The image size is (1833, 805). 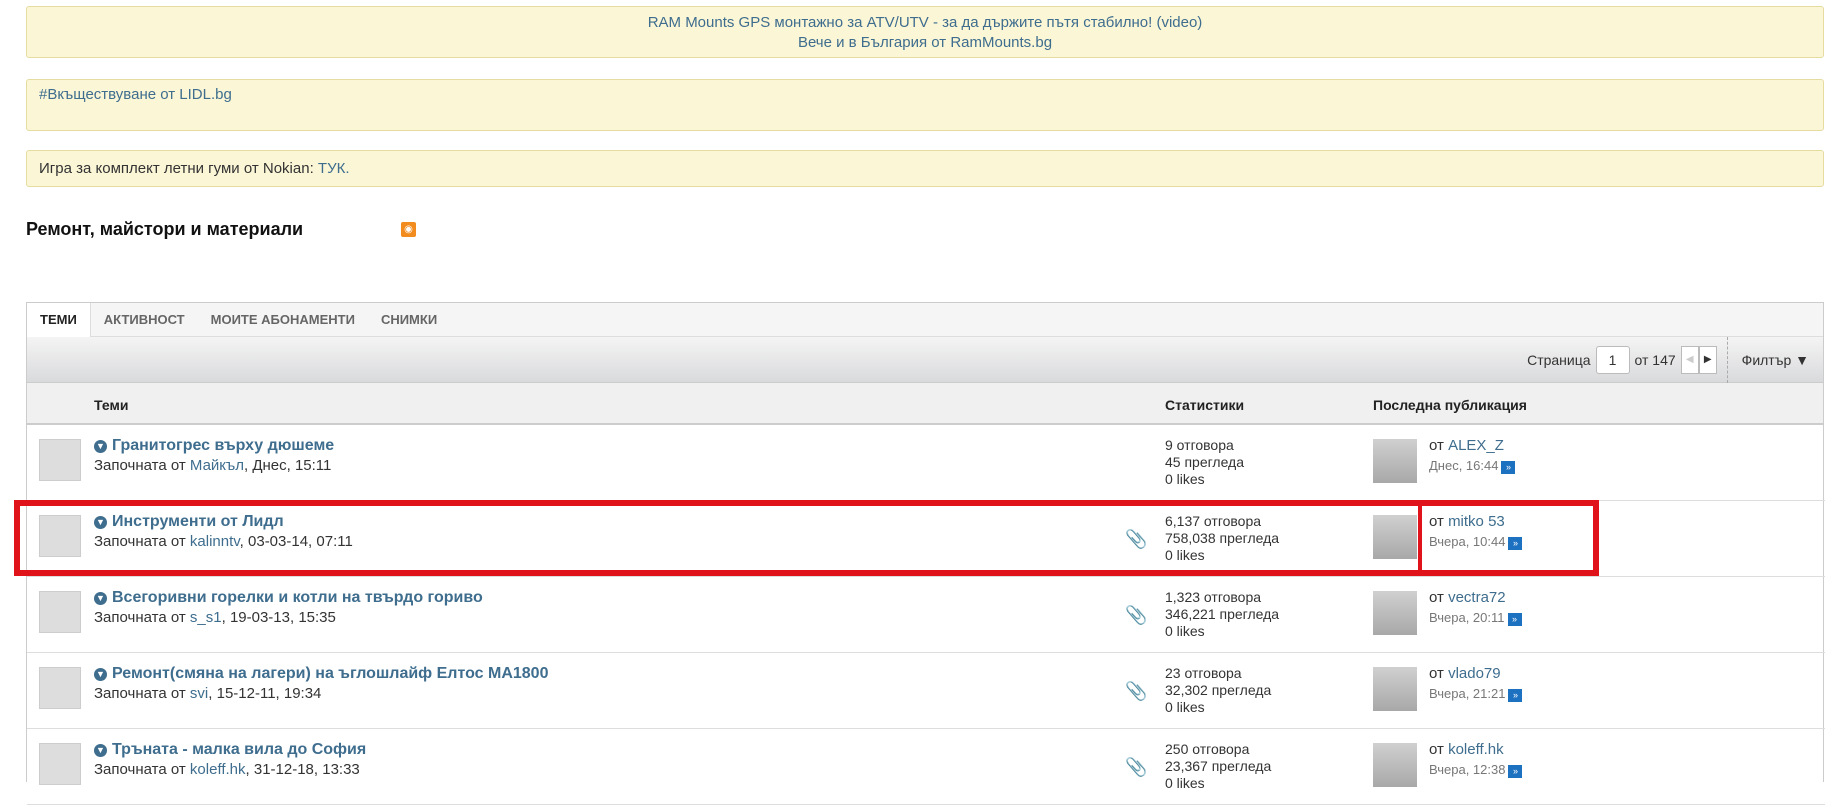 What do you see at coordinates (409, 319) in the screenshot?
I see `tab-photos: СНИМКИ` at bounding box center [409, 319].